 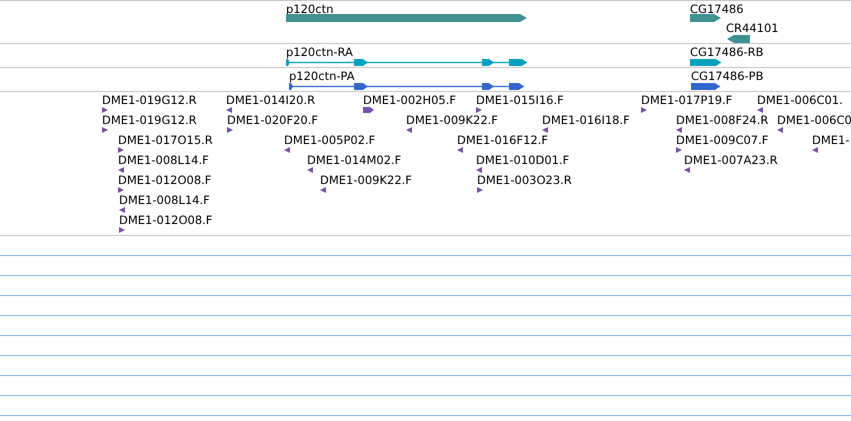 What do you see at coordinates (409, 100) in the screenshot?
I see `feature-label: DME1-002H05.F` at bounding box center [409, 100].